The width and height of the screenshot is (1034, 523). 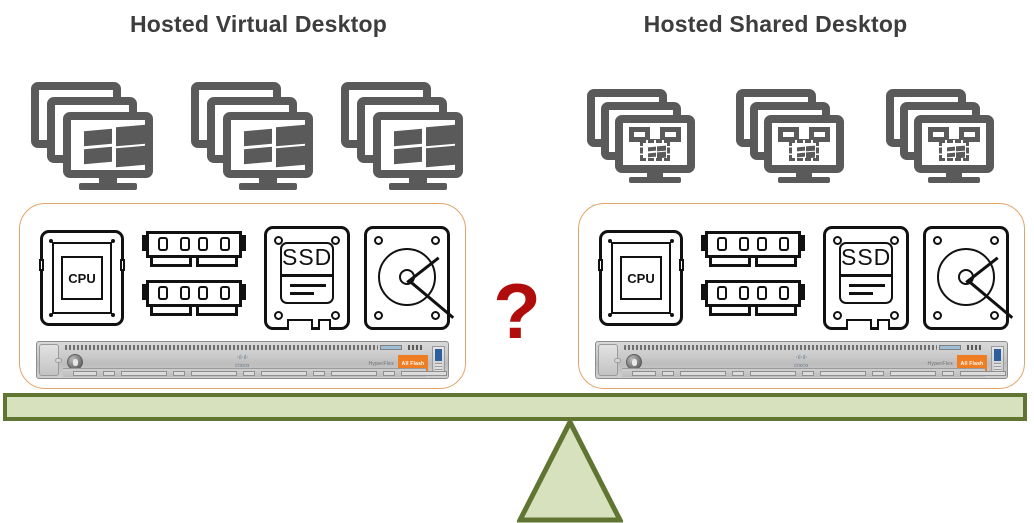 I want to click on endpoint-row-right, so click(x=797, y=138).